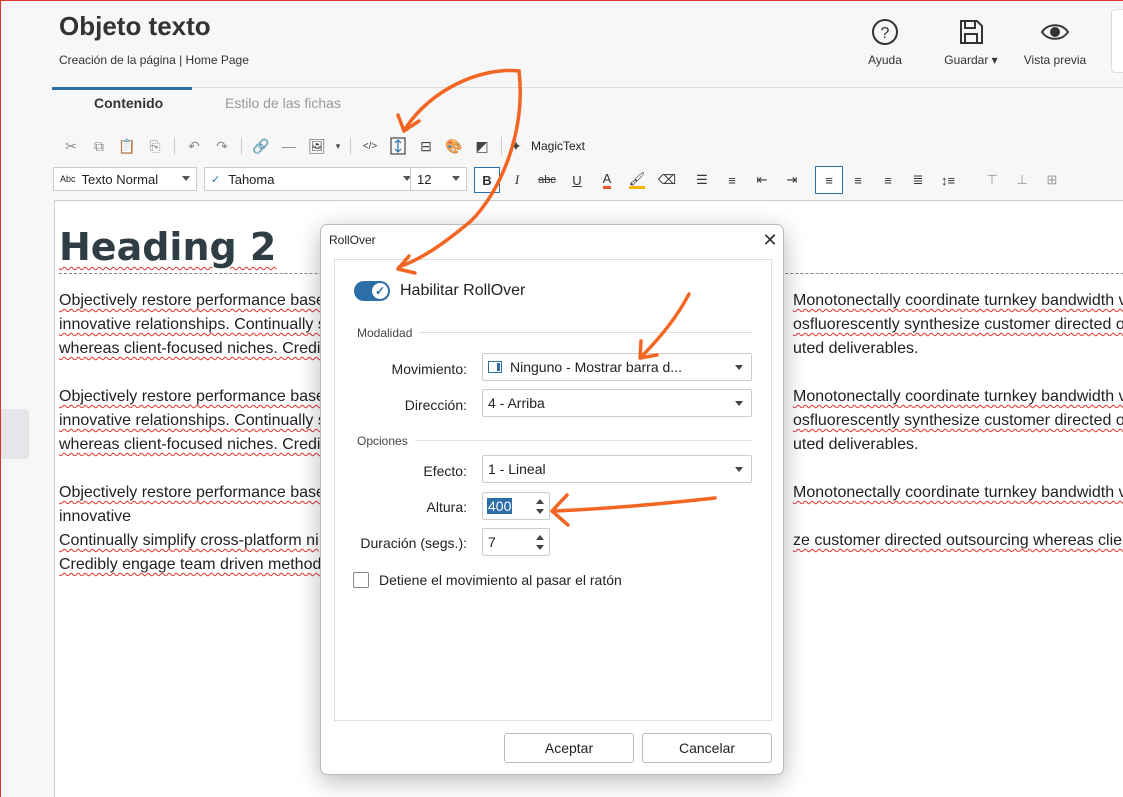 This screenshot has height=797, width=1123. Describe the element at coordinates (577, 180) in the screenshot. I see `underline-button: U` at that location.